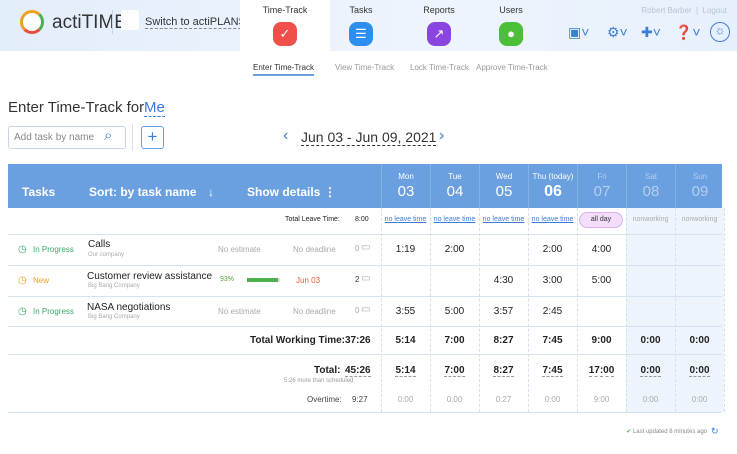  I want to click on total-cell: 8:27, so click(503, 371).